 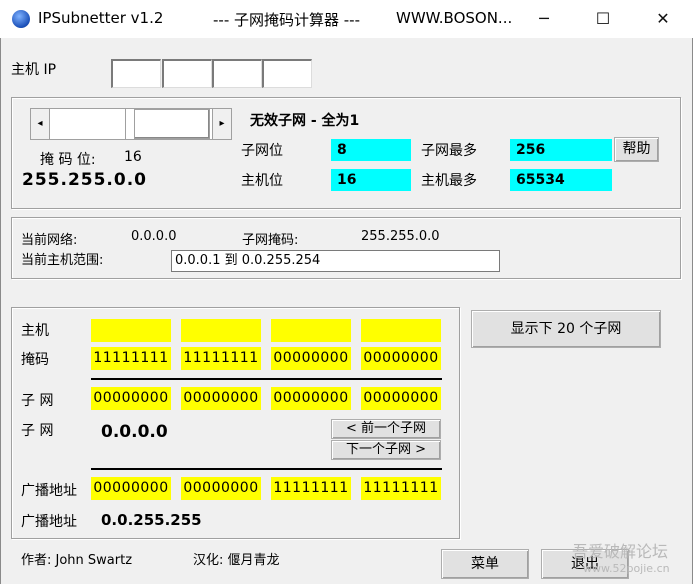 What do you see at coordinates (449, 151) in the screenshot?
I see `max-subnets-label: 子网最多` at bounding box center [449, 151].